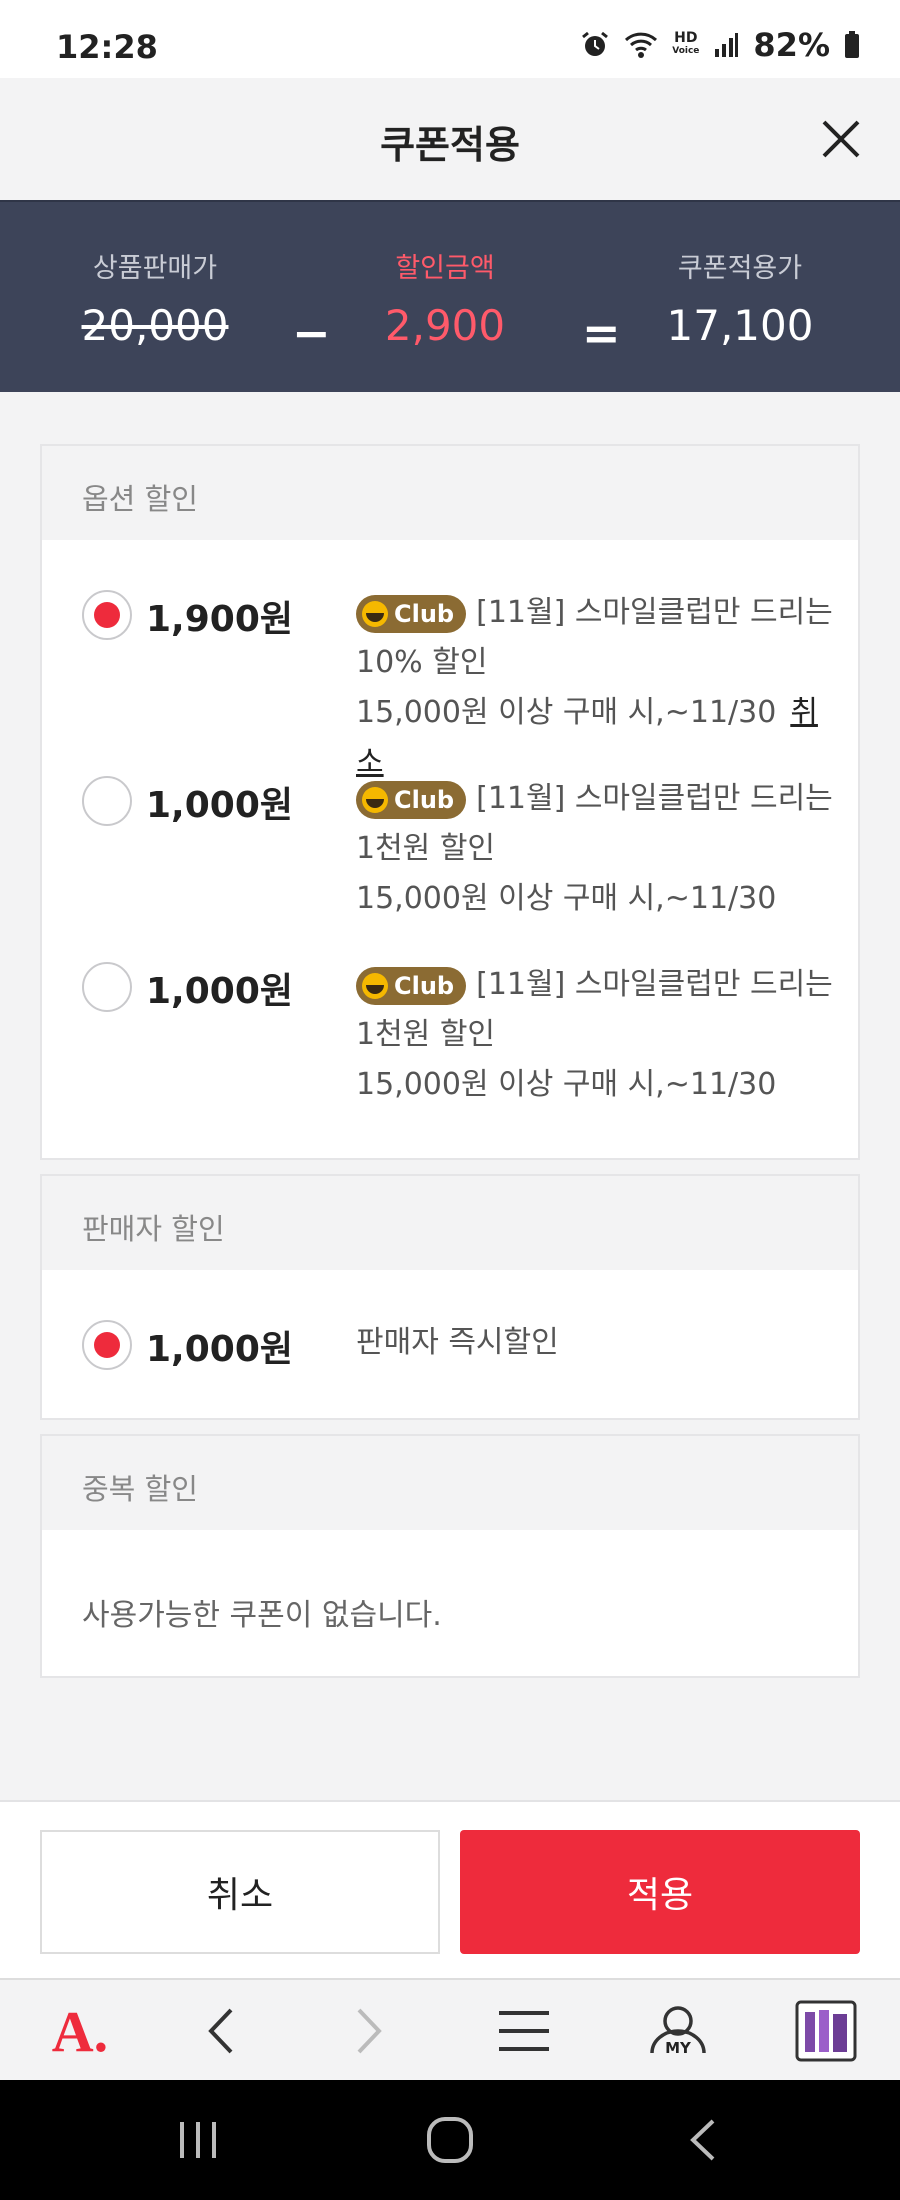  I want to click on my-page-button: MY, so click(678, 2031).